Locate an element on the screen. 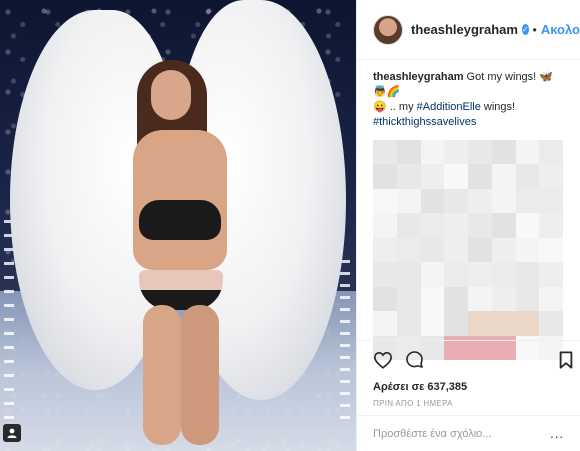  caption-username: theashleygraham is located at coordinates (418, 77).